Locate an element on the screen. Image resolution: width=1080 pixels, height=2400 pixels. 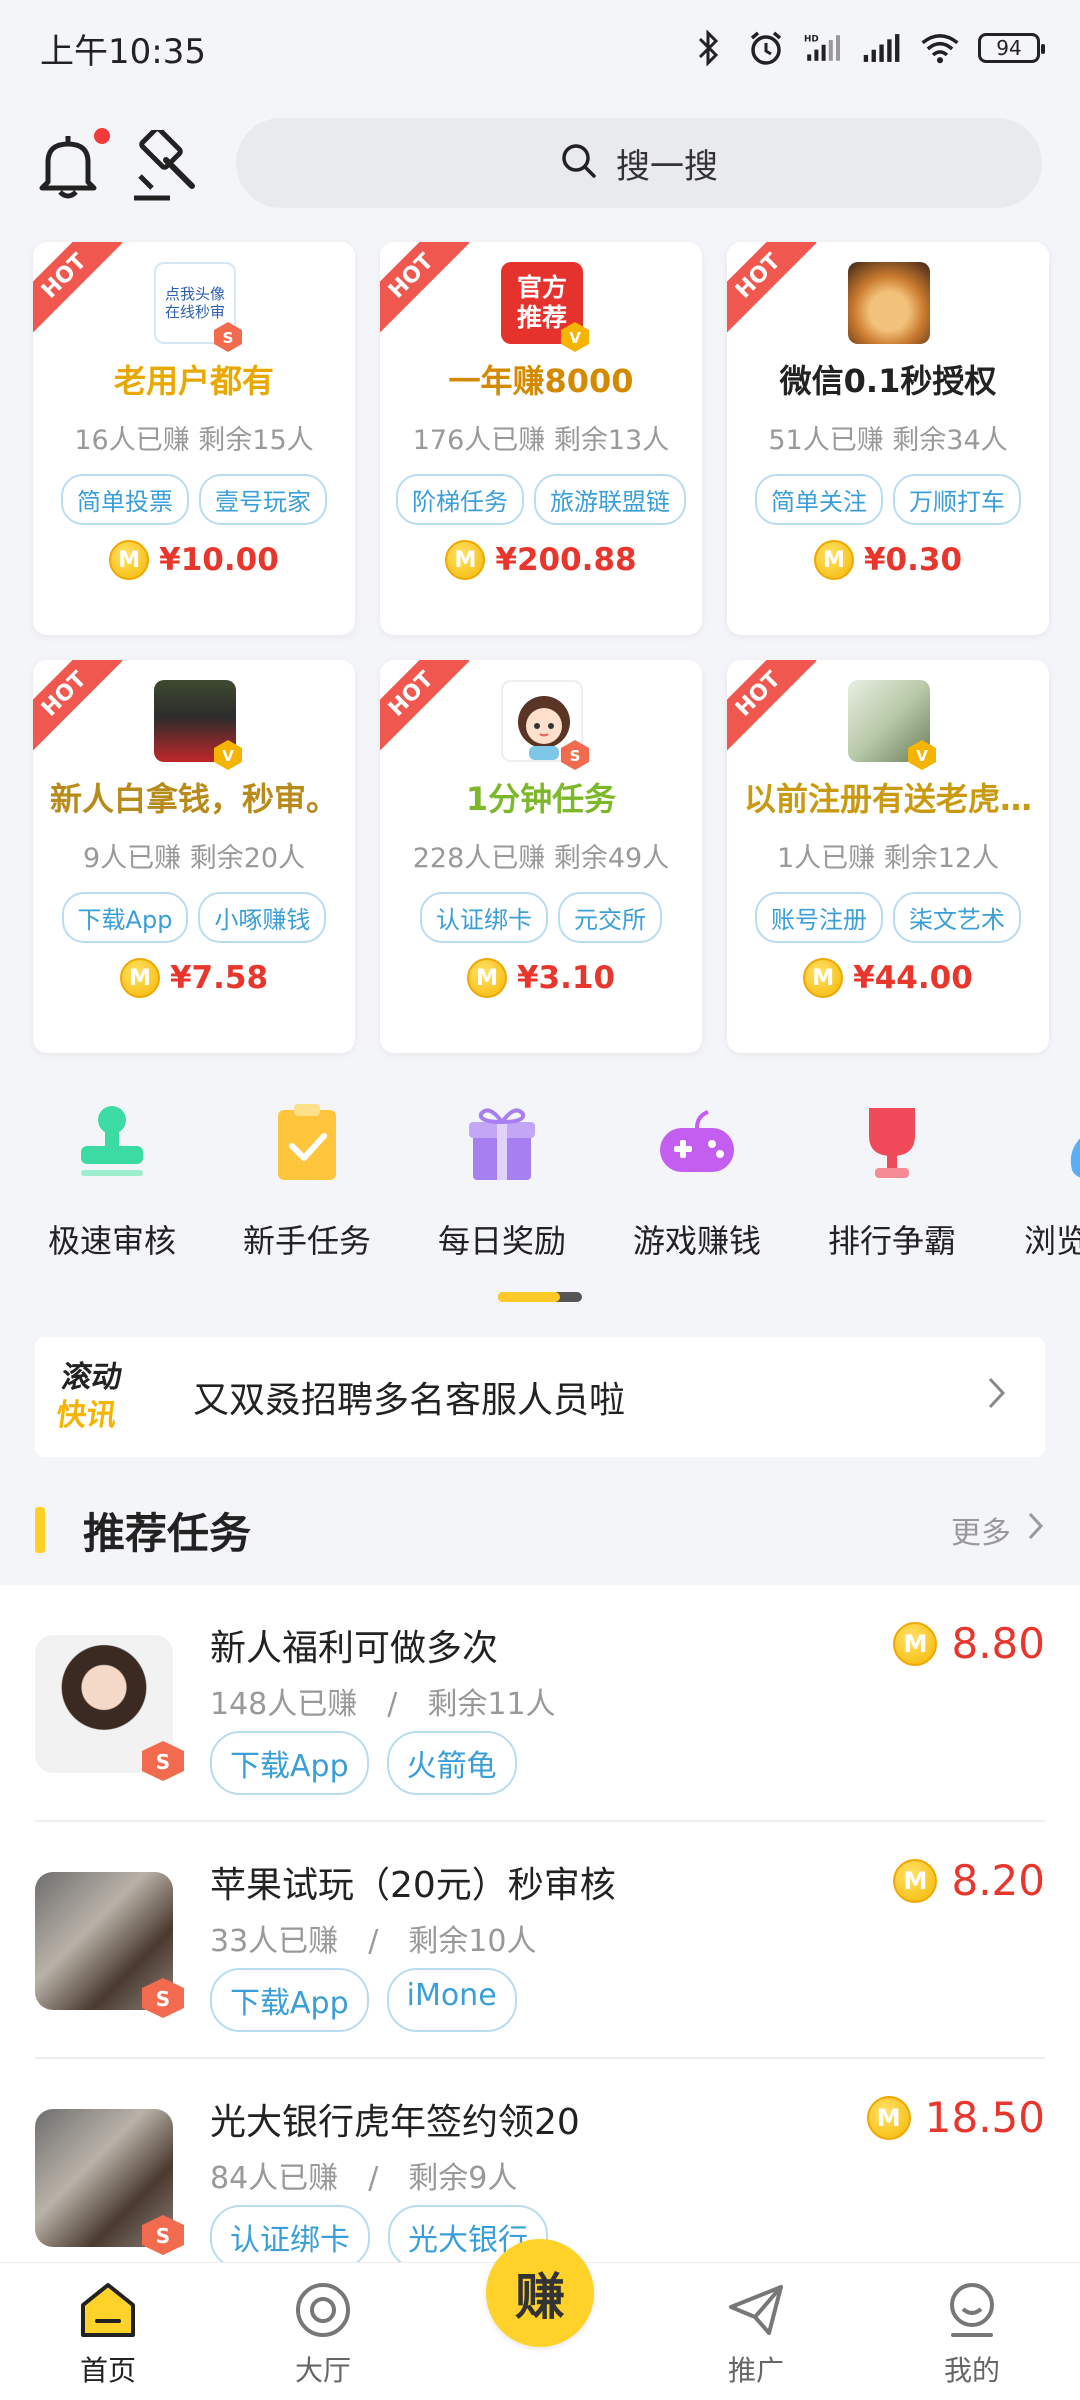
task-stats: 148人已赚 / 剩余11人 is located at coordinates (383, 1701).